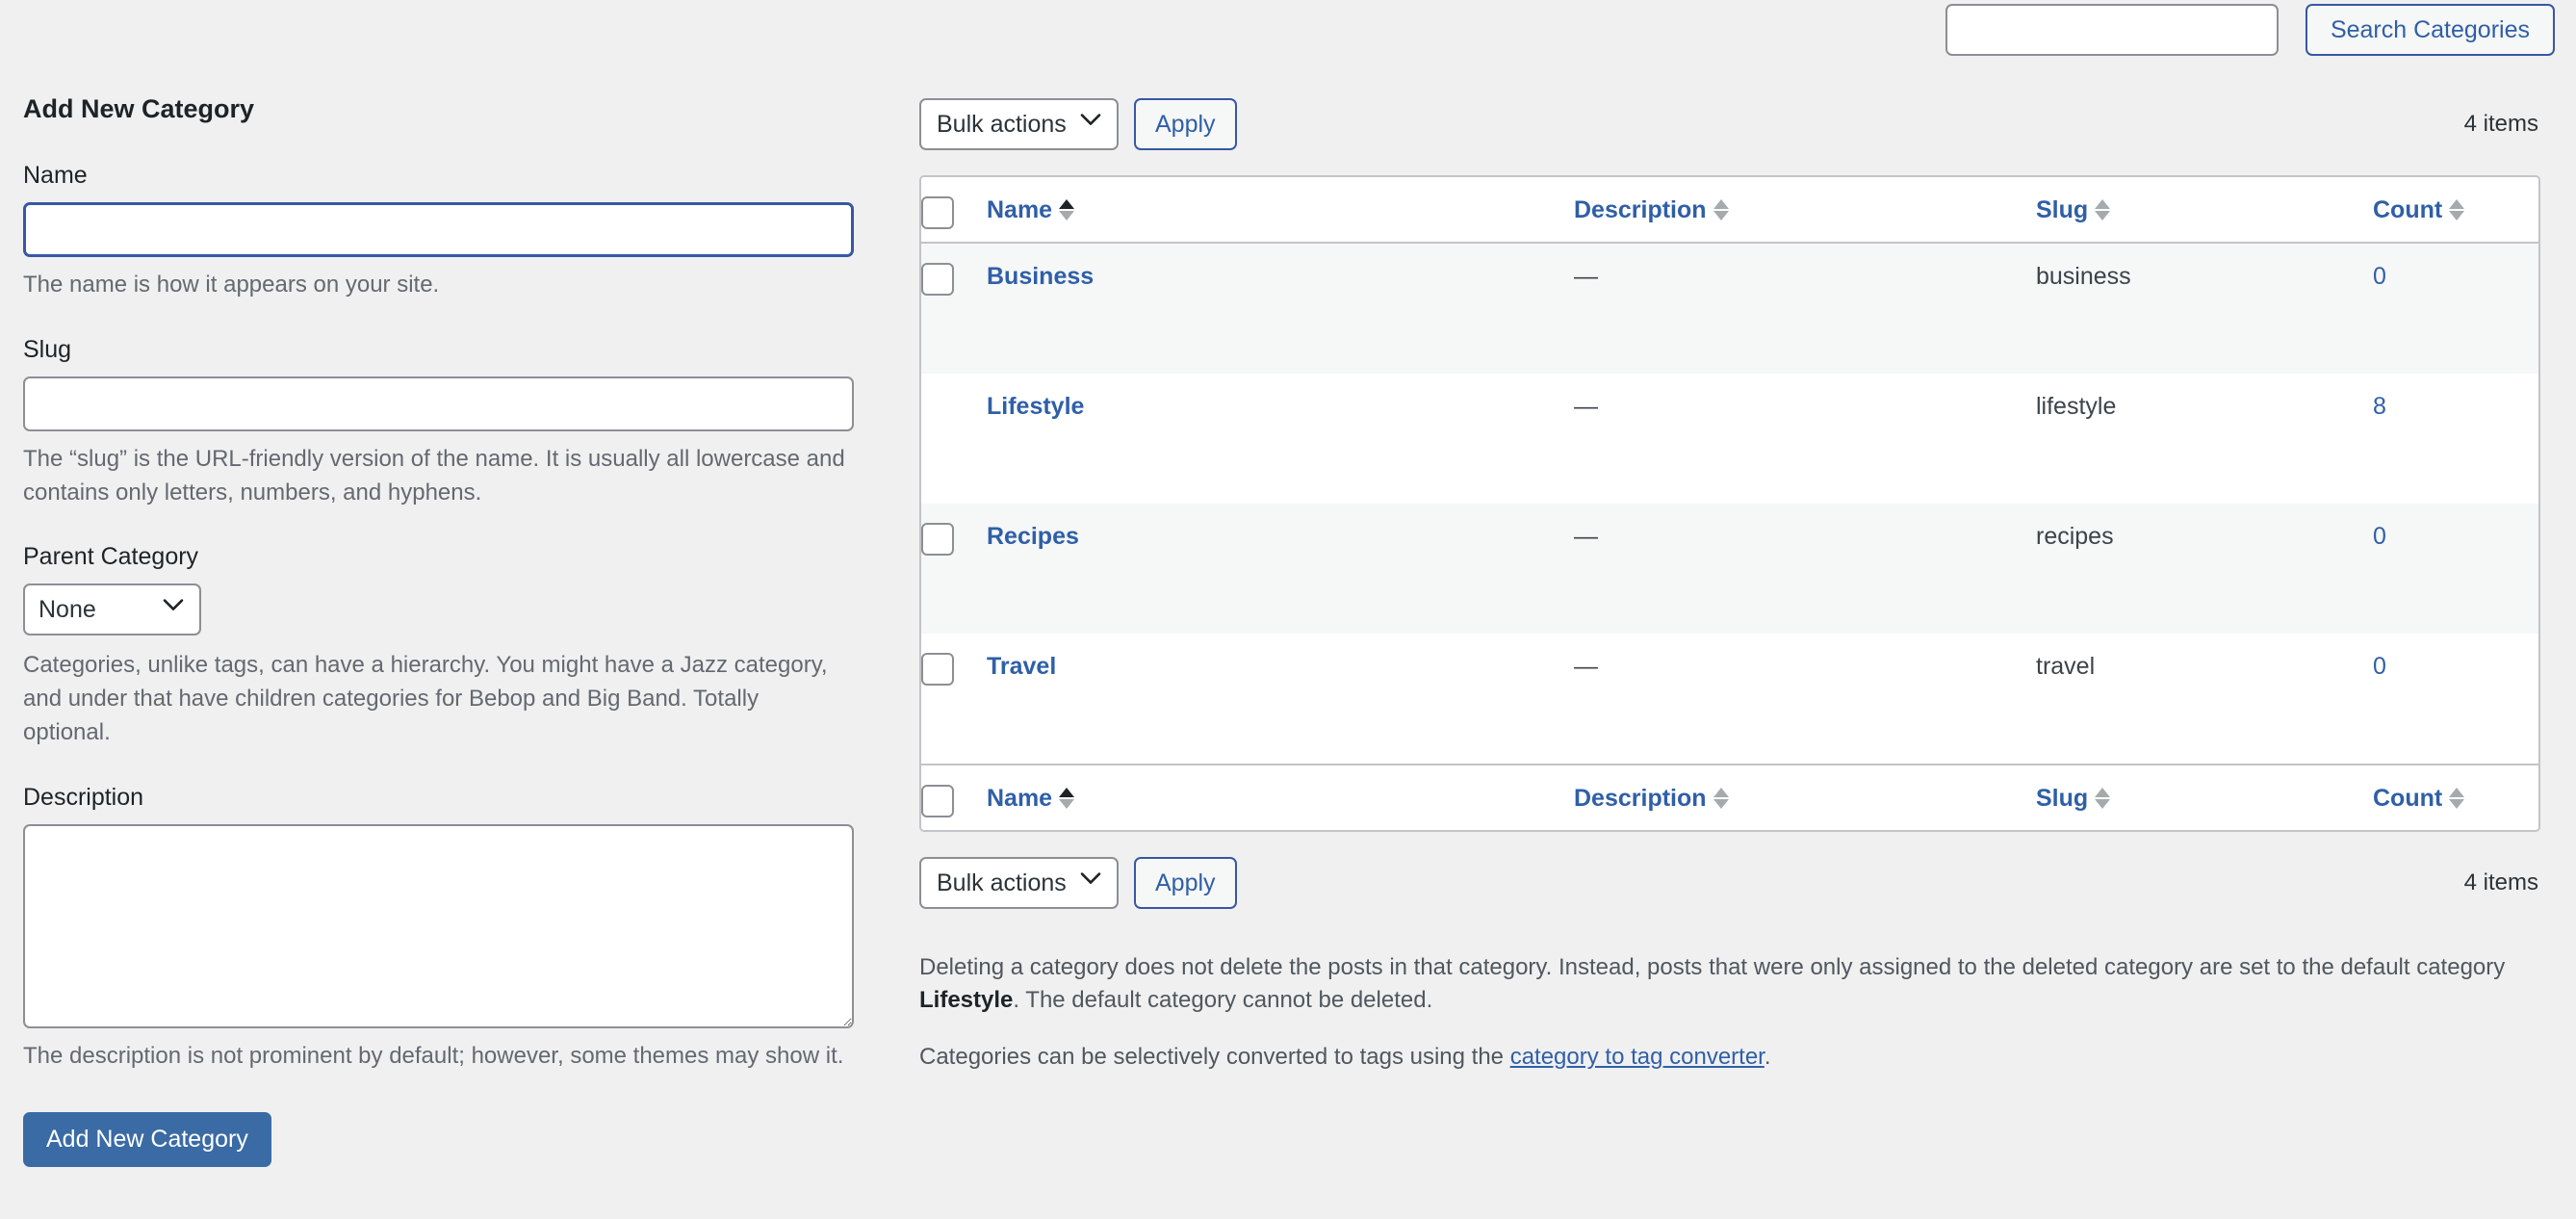  Describe the element at coordinates (1729, 124) in the screenshot. I see `tablenav-top: Bulk actions Apply 4 items` at that location.